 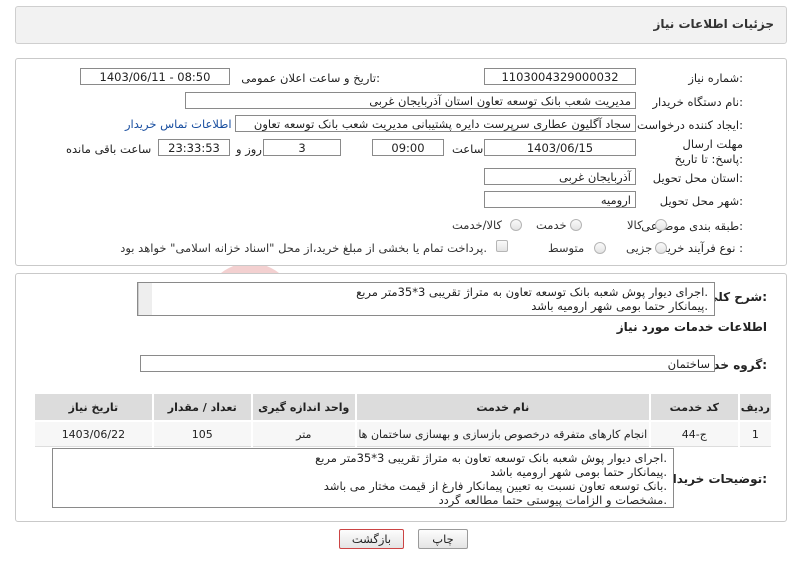 What do you see at coordinates (302, 147) in the screenshot?
I see `days-field: 3` at bounding box center [302, 147].